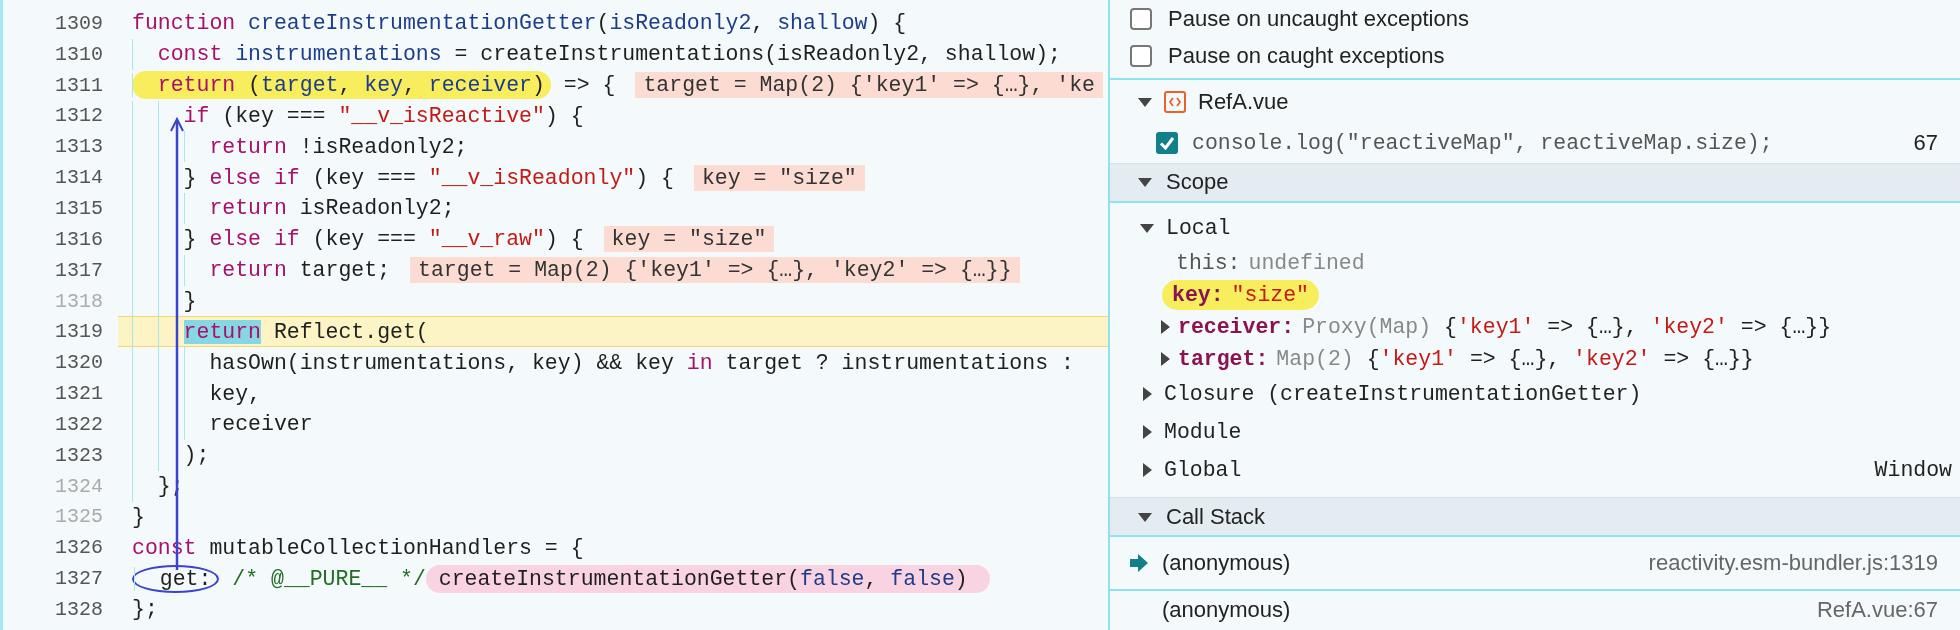 The width and height of the screenshot is (1960, 630). What do you see at coordinates (596, 54) in the screenshot?
I see `code-line: const instrumentations = createInstrumentations(isReadonly2, shallow);` at bounding box center [596, 54].